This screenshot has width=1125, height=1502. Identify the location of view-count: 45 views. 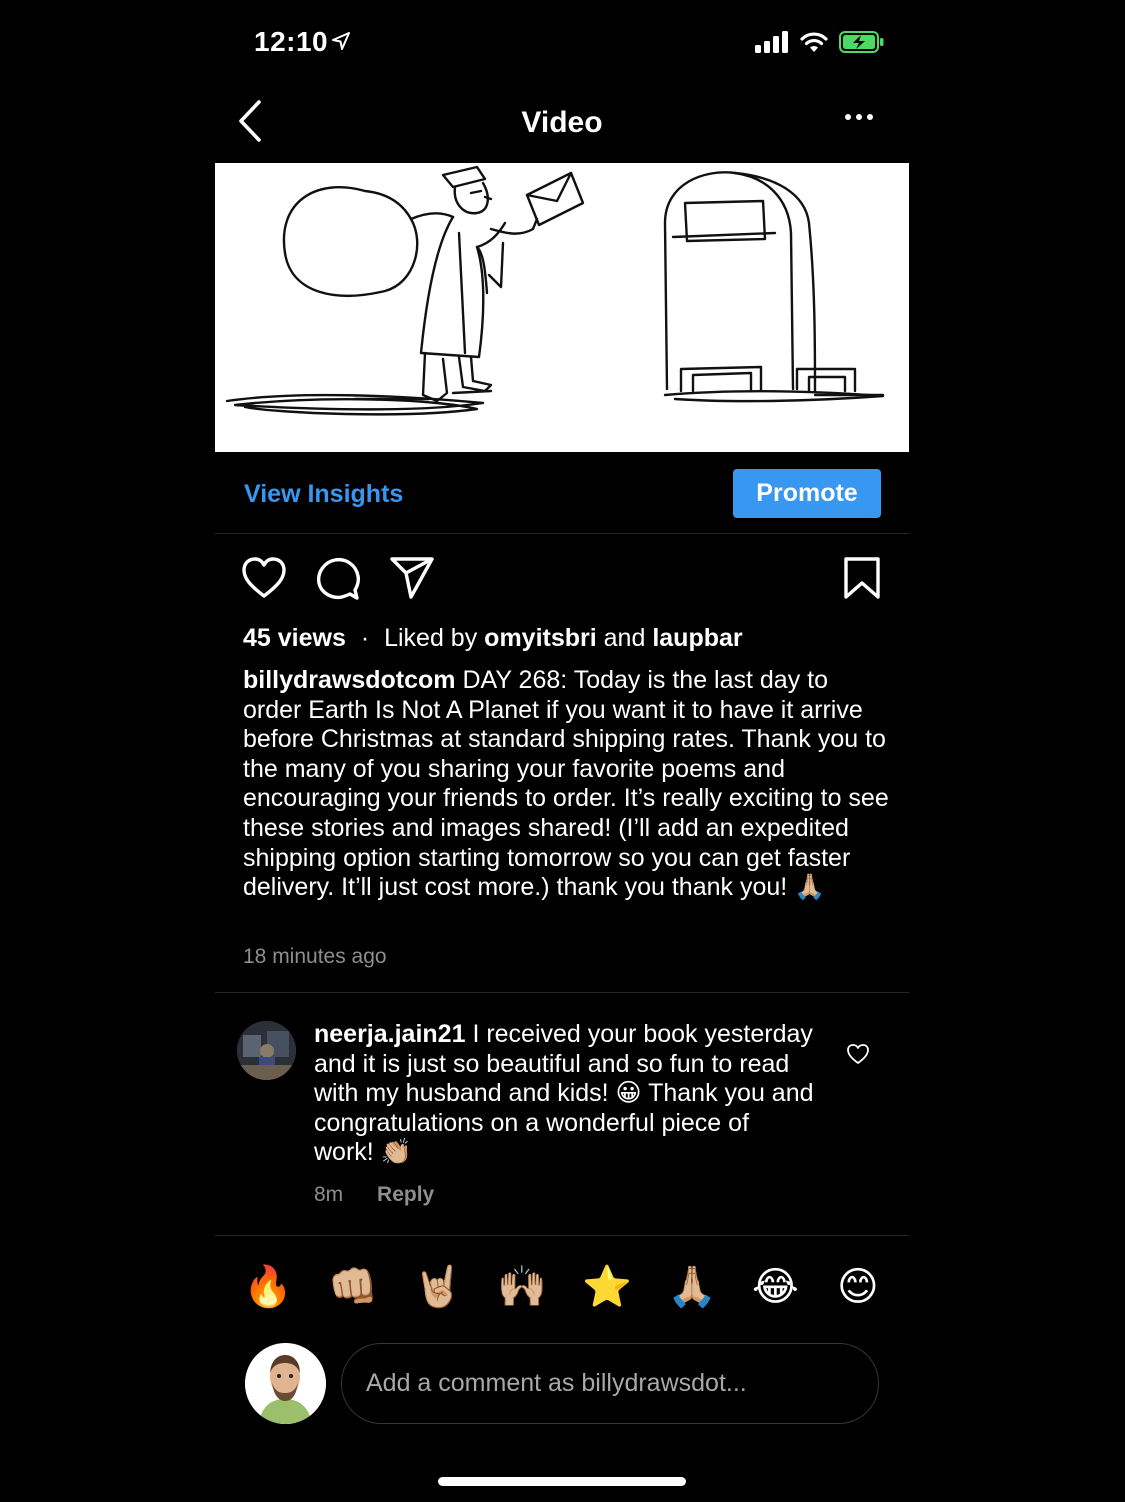
(294, 638).